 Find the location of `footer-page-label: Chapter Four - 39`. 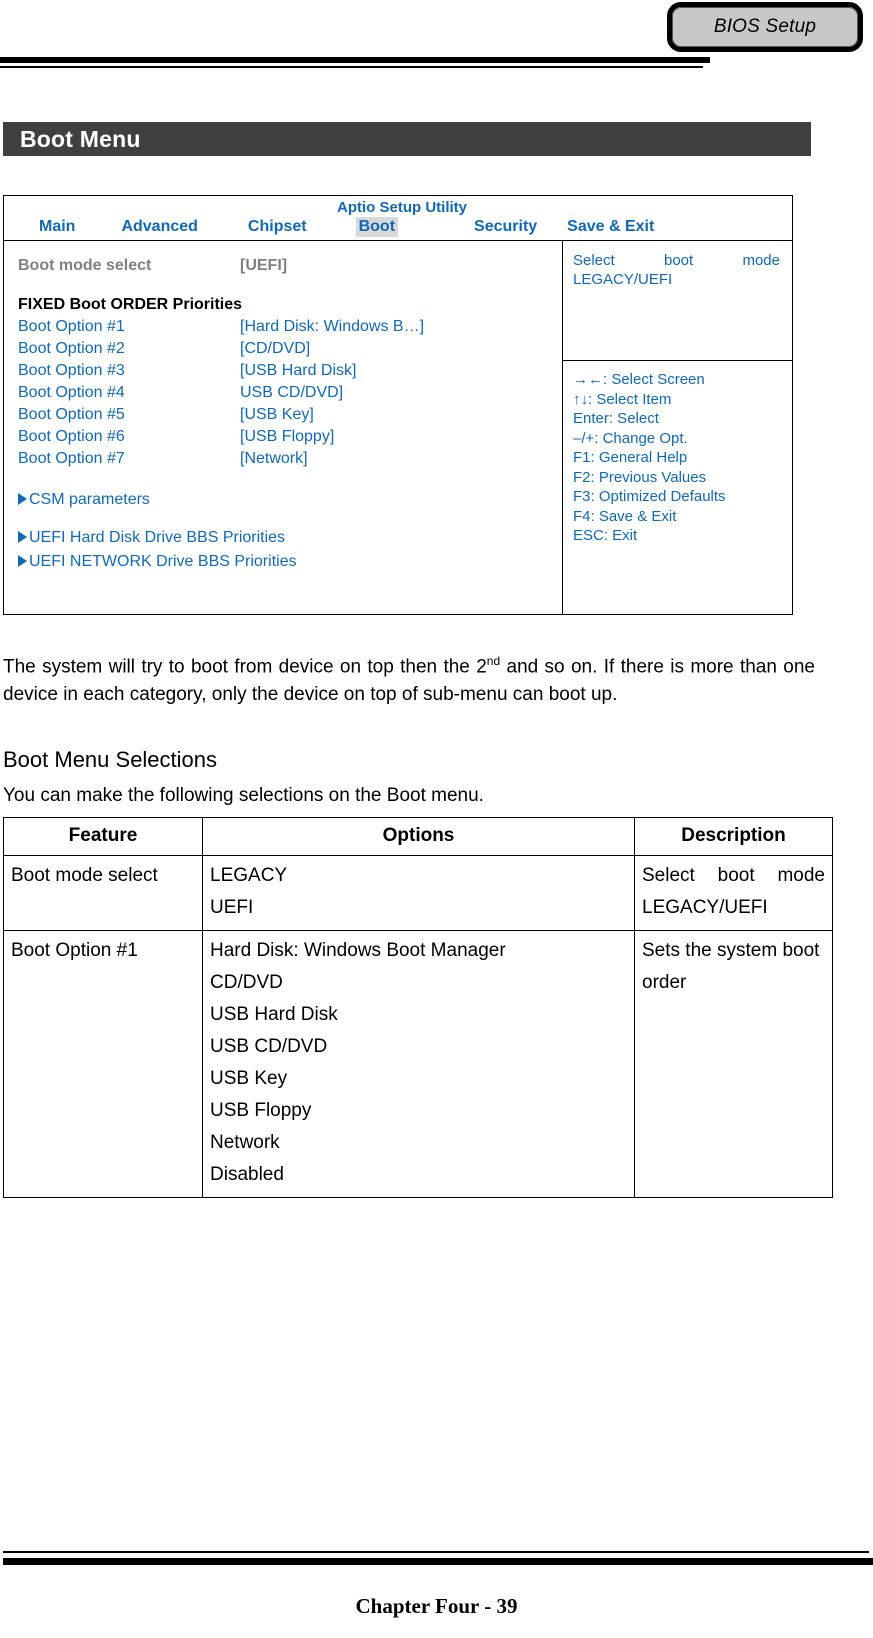

footer-page-label: Chapter Four - 39 is located at coordinates (436, 1606).